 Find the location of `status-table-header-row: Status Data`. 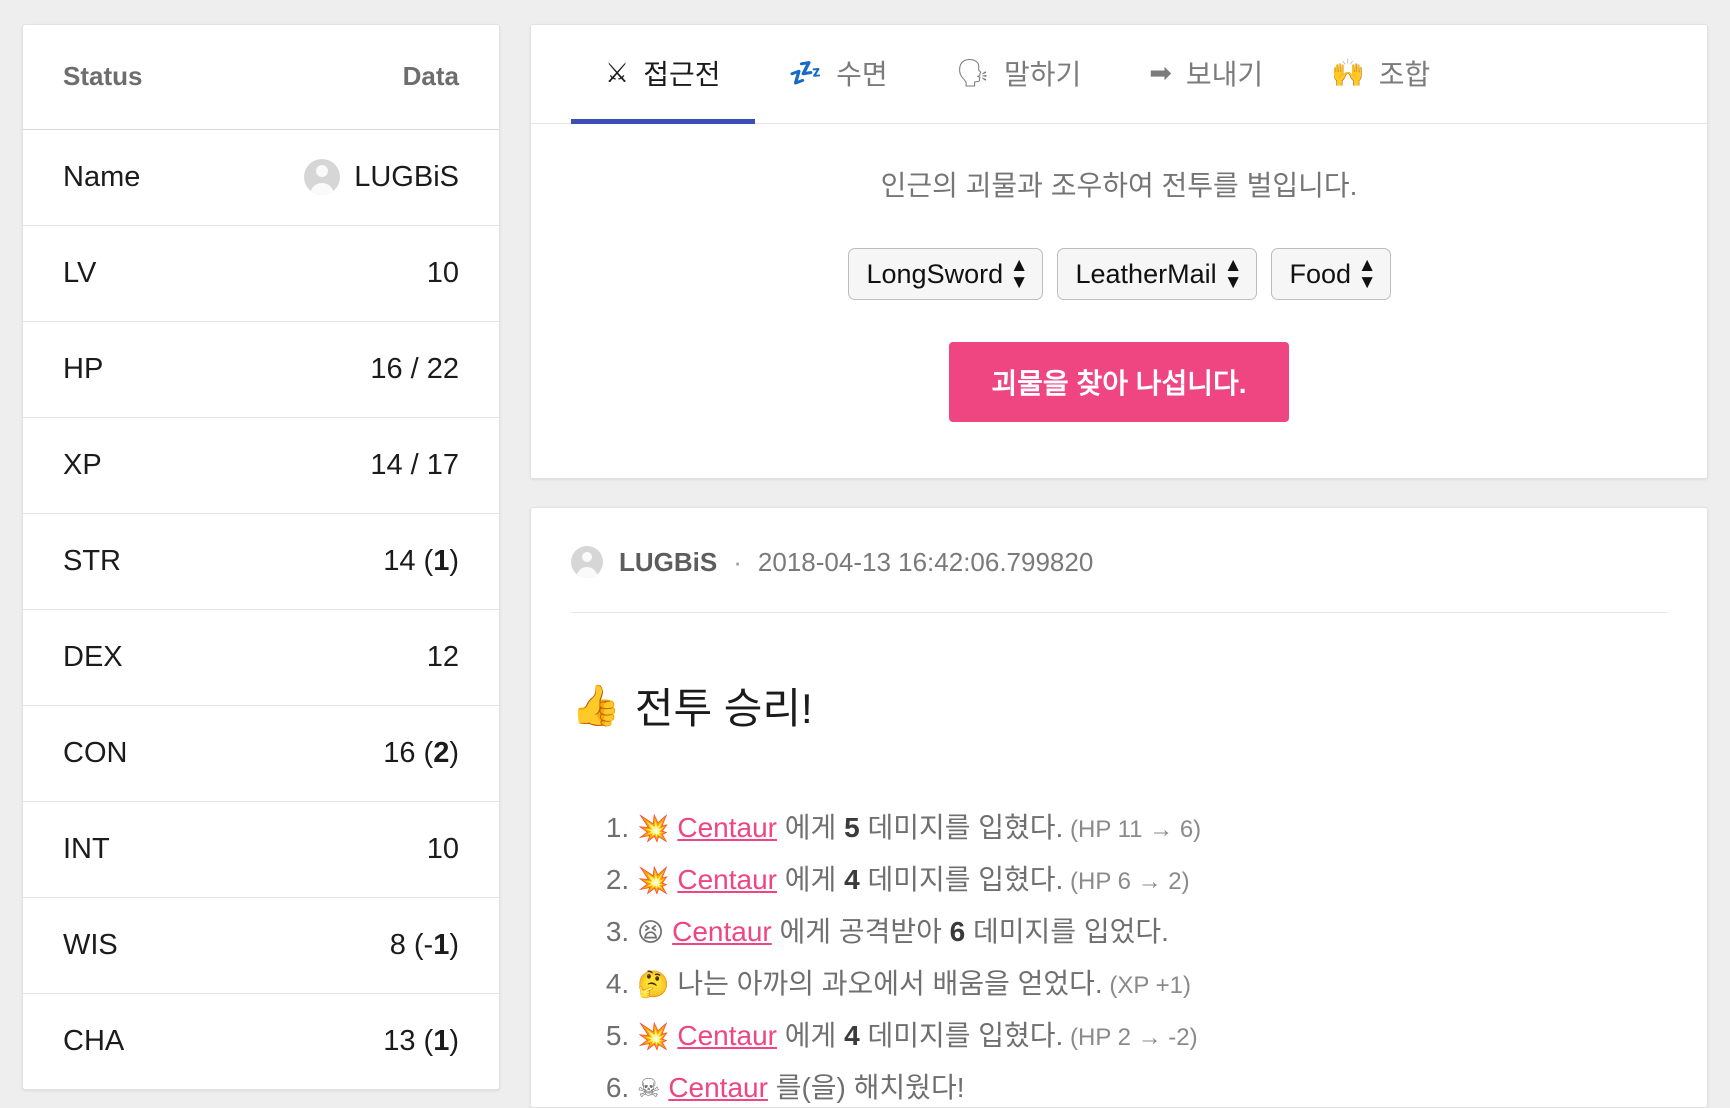

status-table-header-row: Status Data is located at coordinates (261, 77).